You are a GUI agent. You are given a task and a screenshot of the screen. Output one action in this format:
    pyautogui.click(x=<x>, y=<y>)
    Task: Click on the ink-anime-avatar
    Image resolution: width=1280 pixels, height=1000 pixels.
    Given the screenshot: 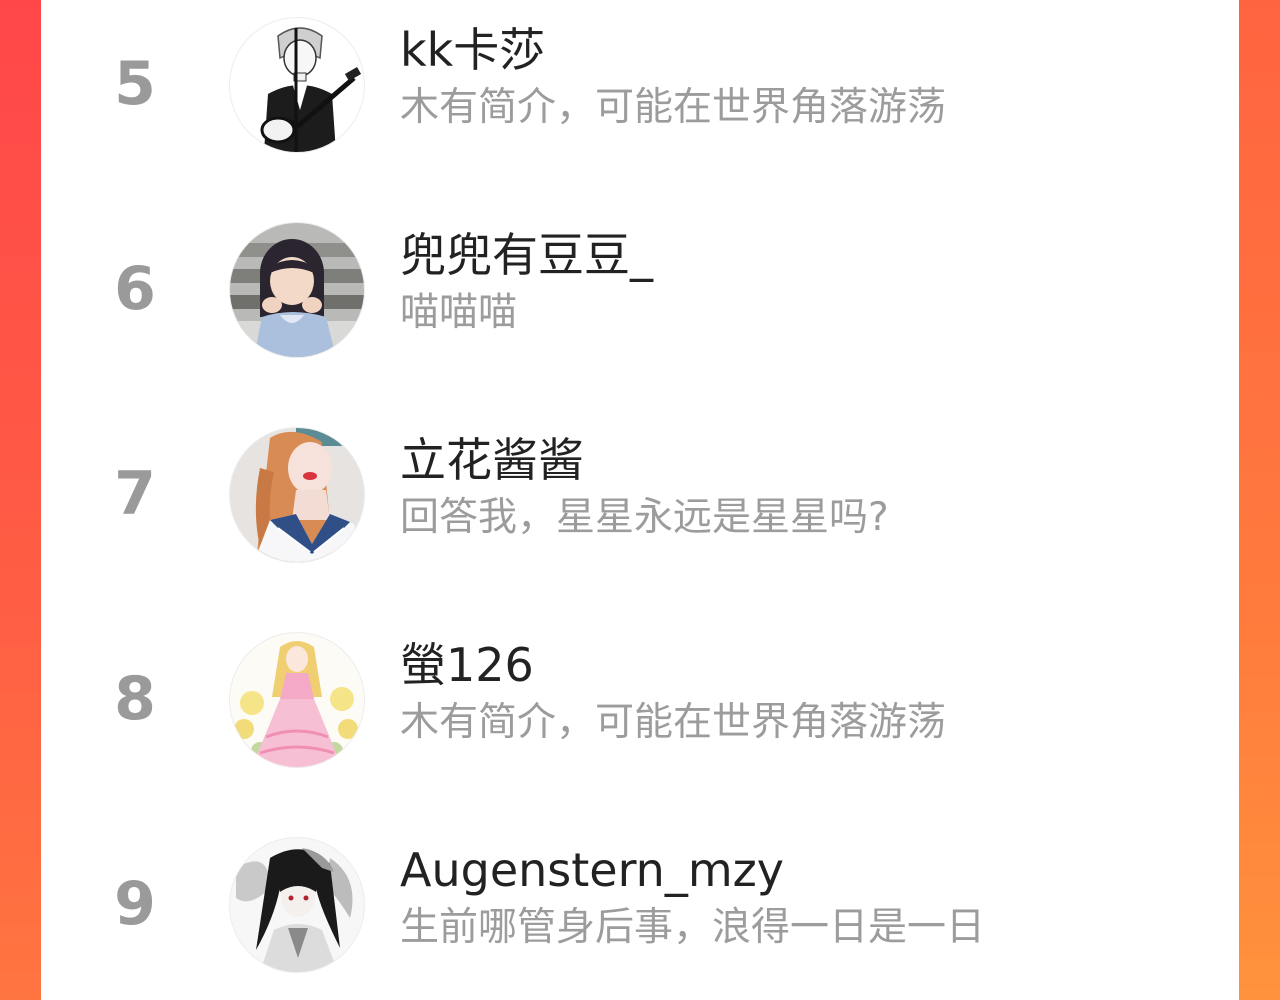 What is the action you would take?
    pyautogui.click(x=297, y=905)
    